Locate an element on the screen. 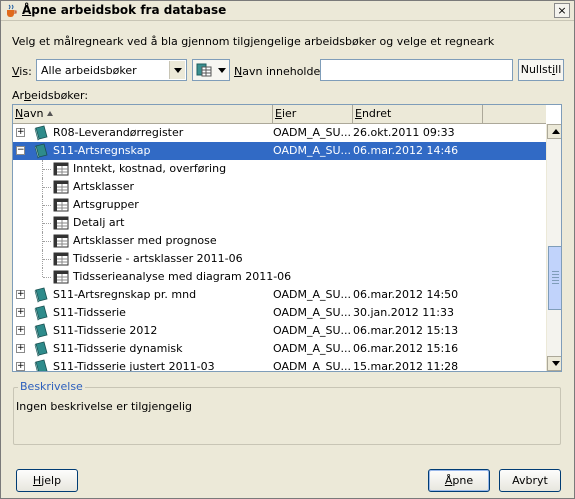  scroll-up-button is located at coordinates (554, 131).